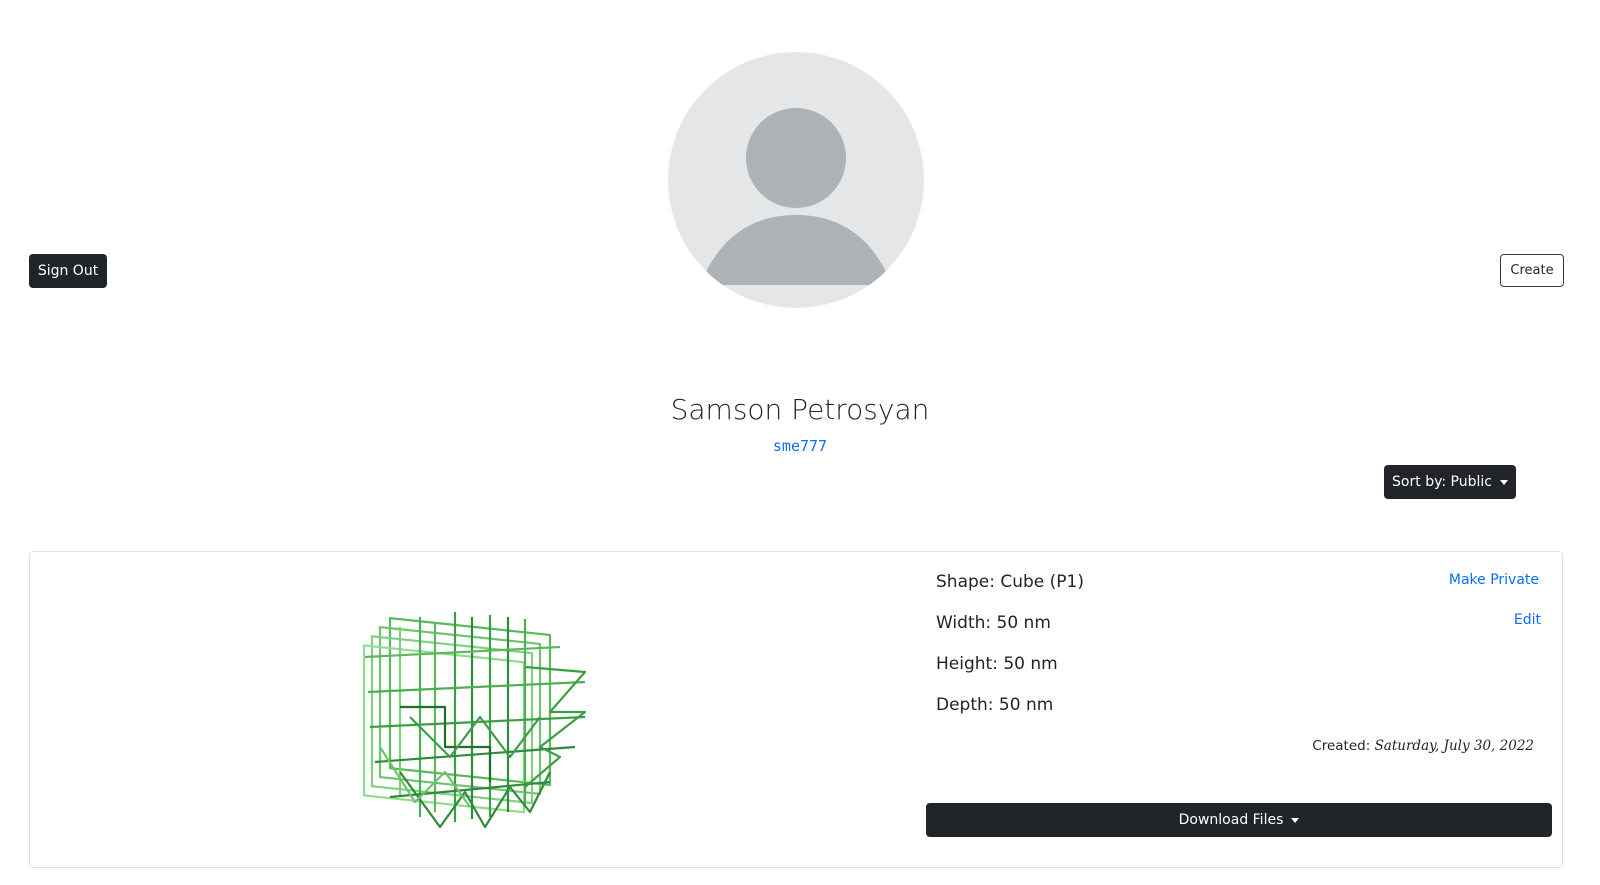 Image resolution: width=1600 pixels, height=885 pixels. Describe the element at coordinates (993, 623) in the screenshot. I see `width-label: Width: 50 nm` at that location.